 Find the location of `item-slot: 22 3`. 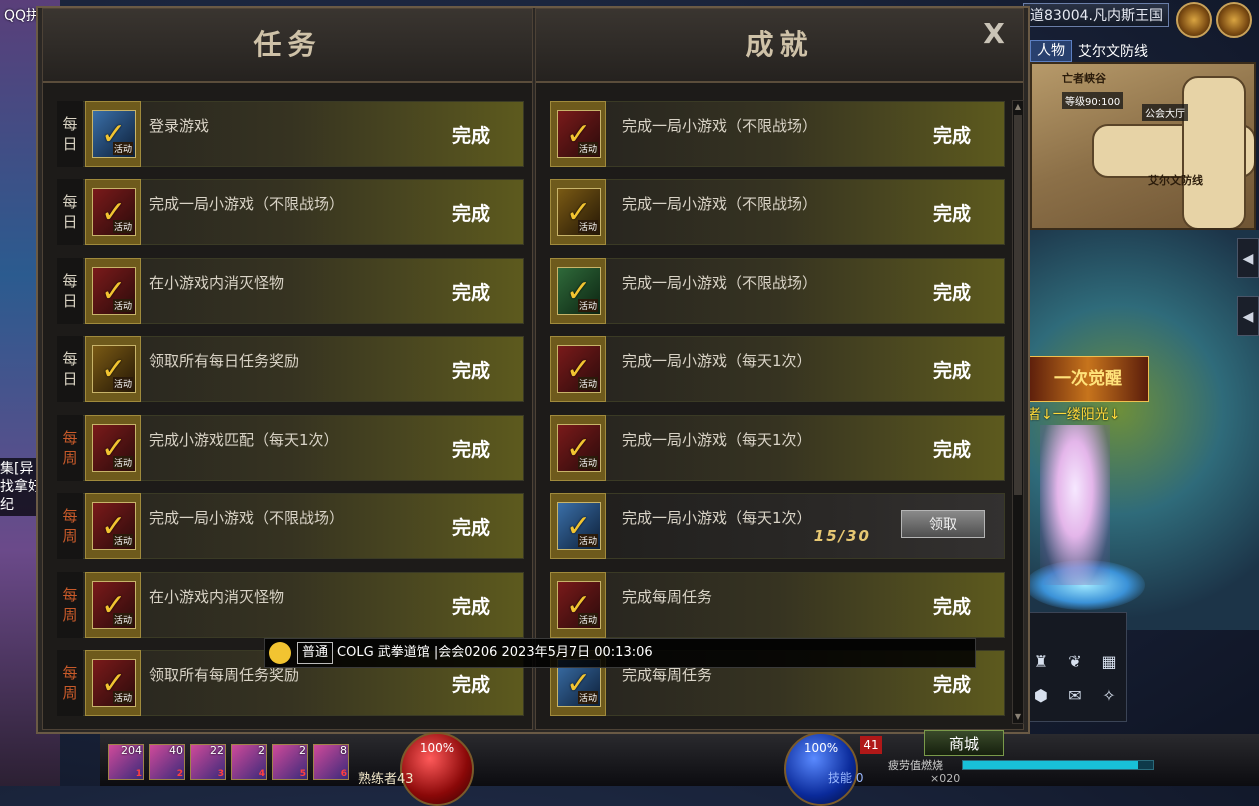

item-slot: 22 3 is located at coordinates (208, 762).